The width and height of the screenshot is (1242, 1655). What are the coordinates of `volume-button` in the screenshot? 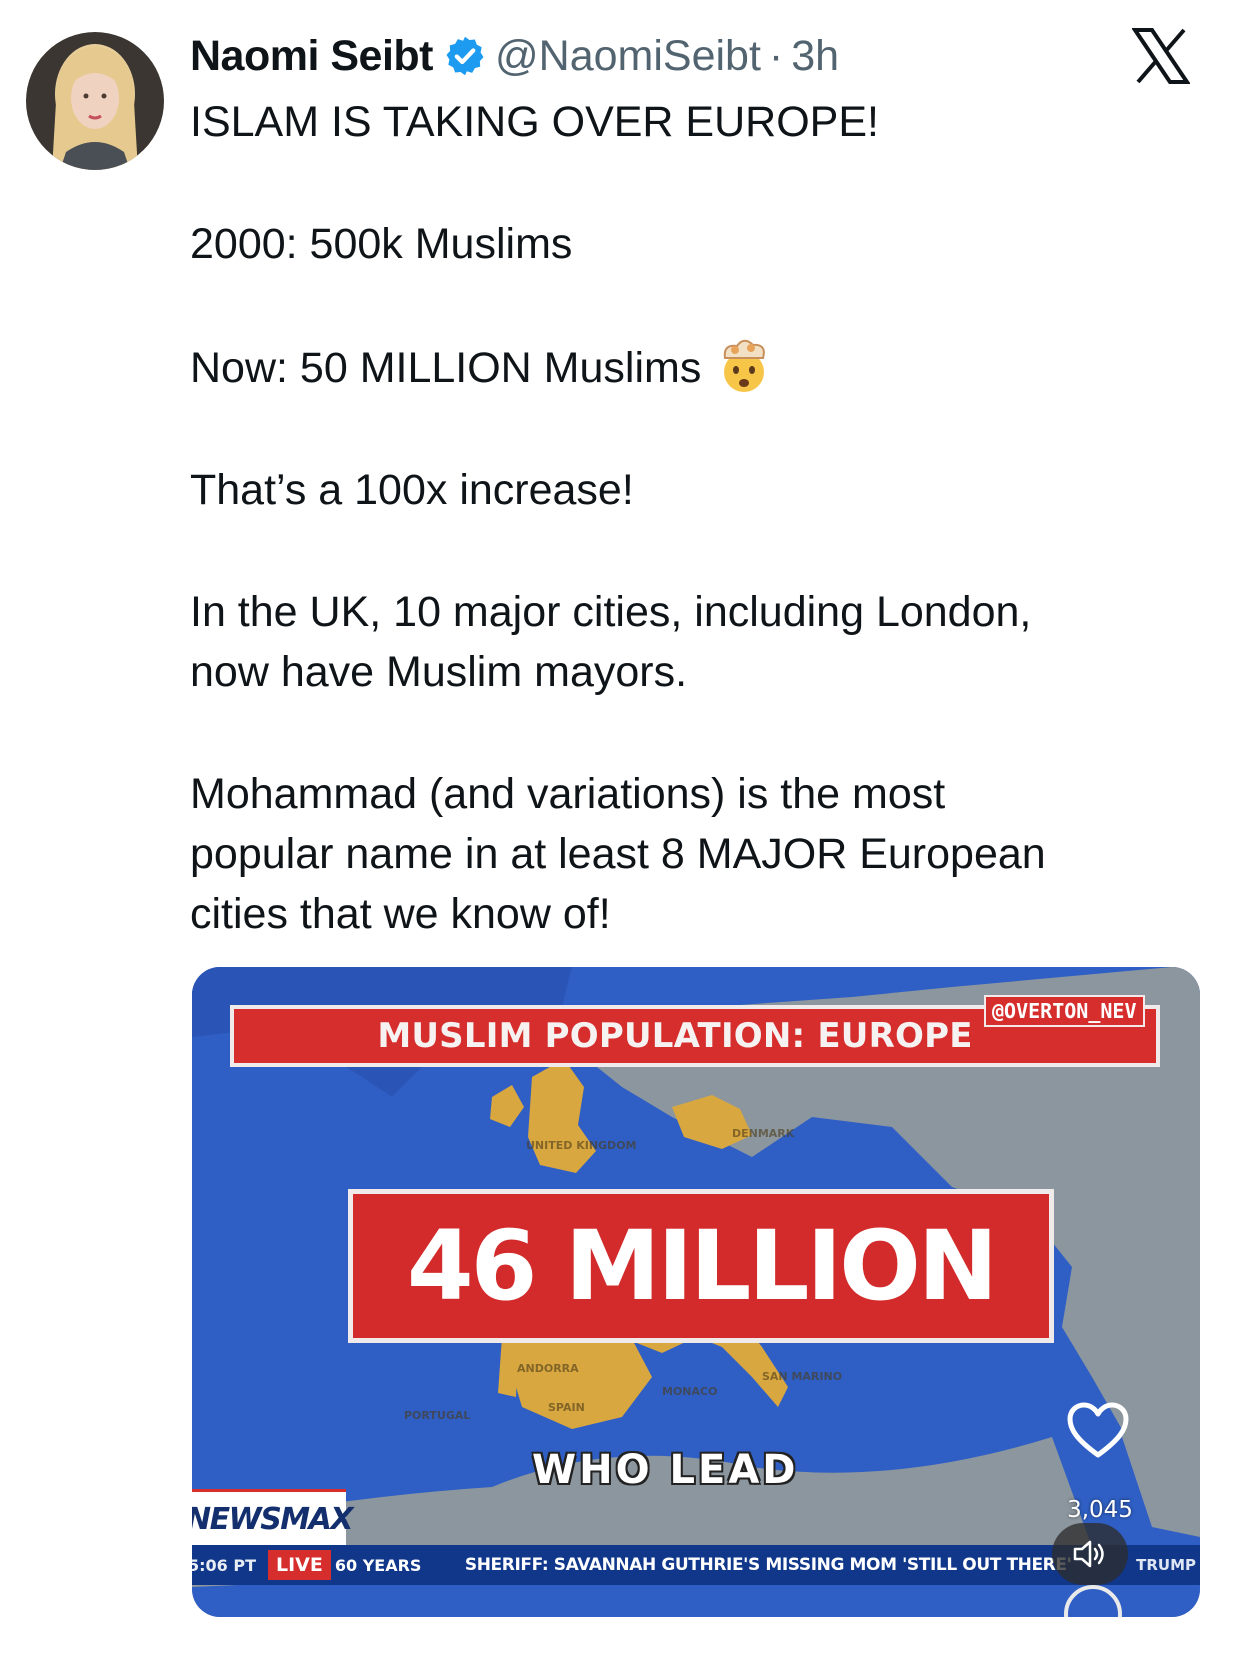 It's located at (1090, 1554).